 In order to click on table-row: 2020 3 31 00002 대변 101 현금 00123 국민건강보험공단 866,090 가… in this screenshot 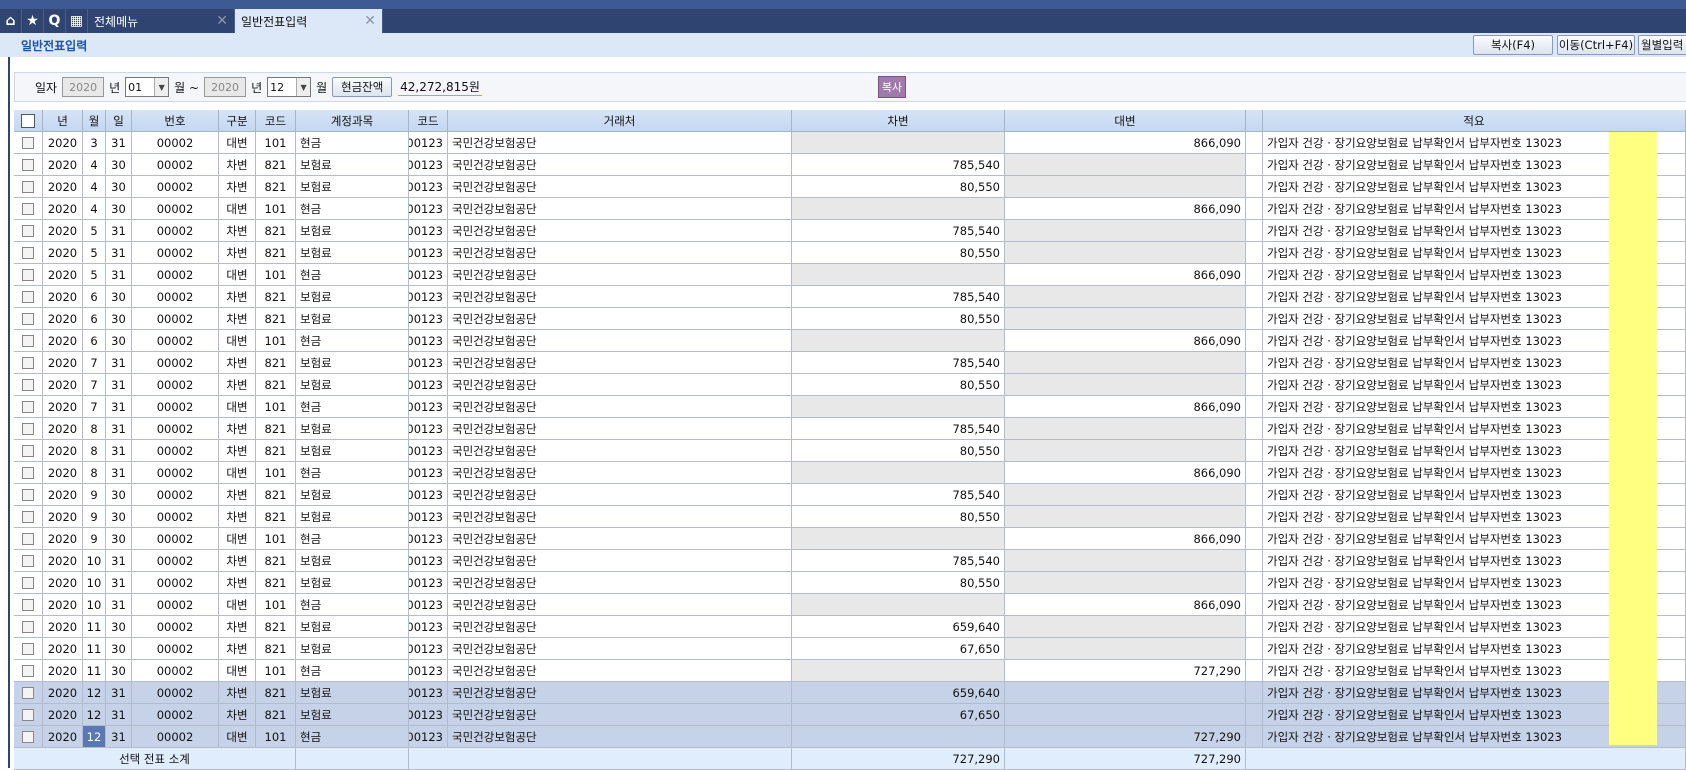, I will do `click(850, 143)`.